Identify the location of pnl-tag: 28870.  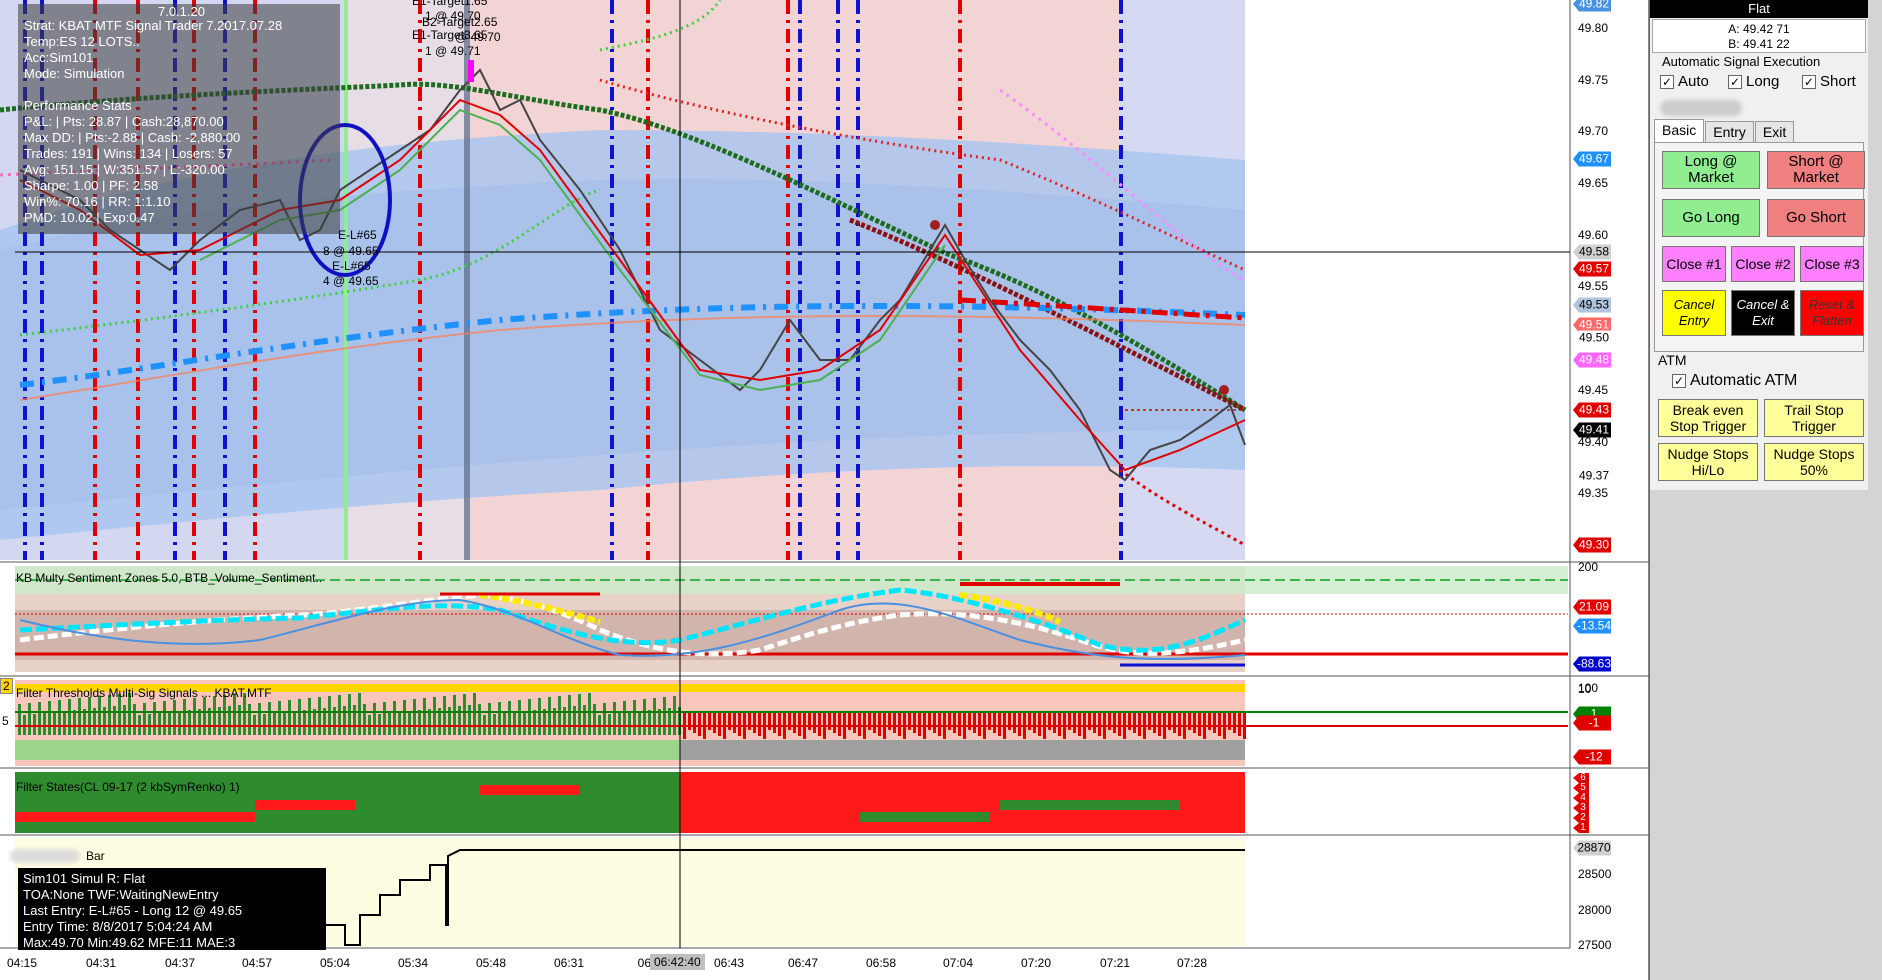
(1592, 848).